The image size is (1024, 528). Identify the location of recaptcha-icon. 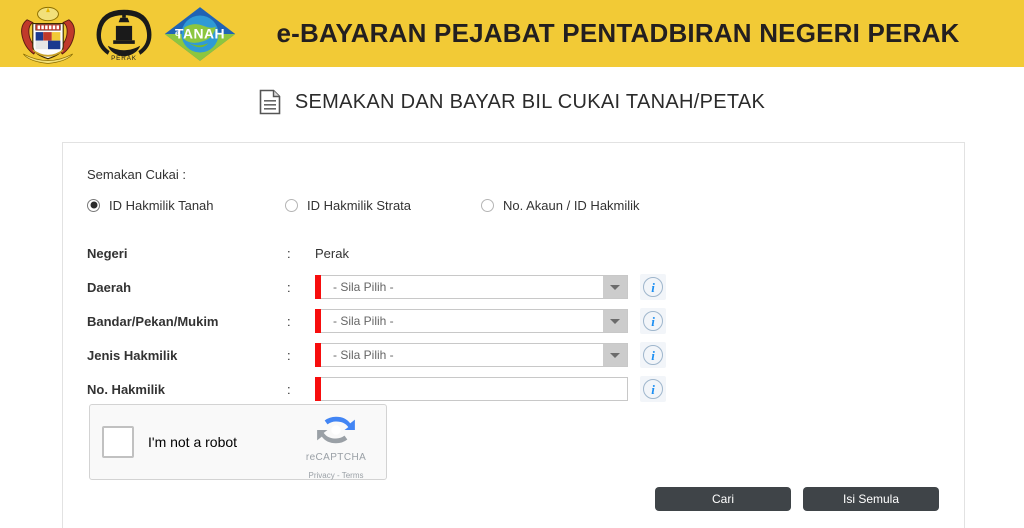
(336, 430).